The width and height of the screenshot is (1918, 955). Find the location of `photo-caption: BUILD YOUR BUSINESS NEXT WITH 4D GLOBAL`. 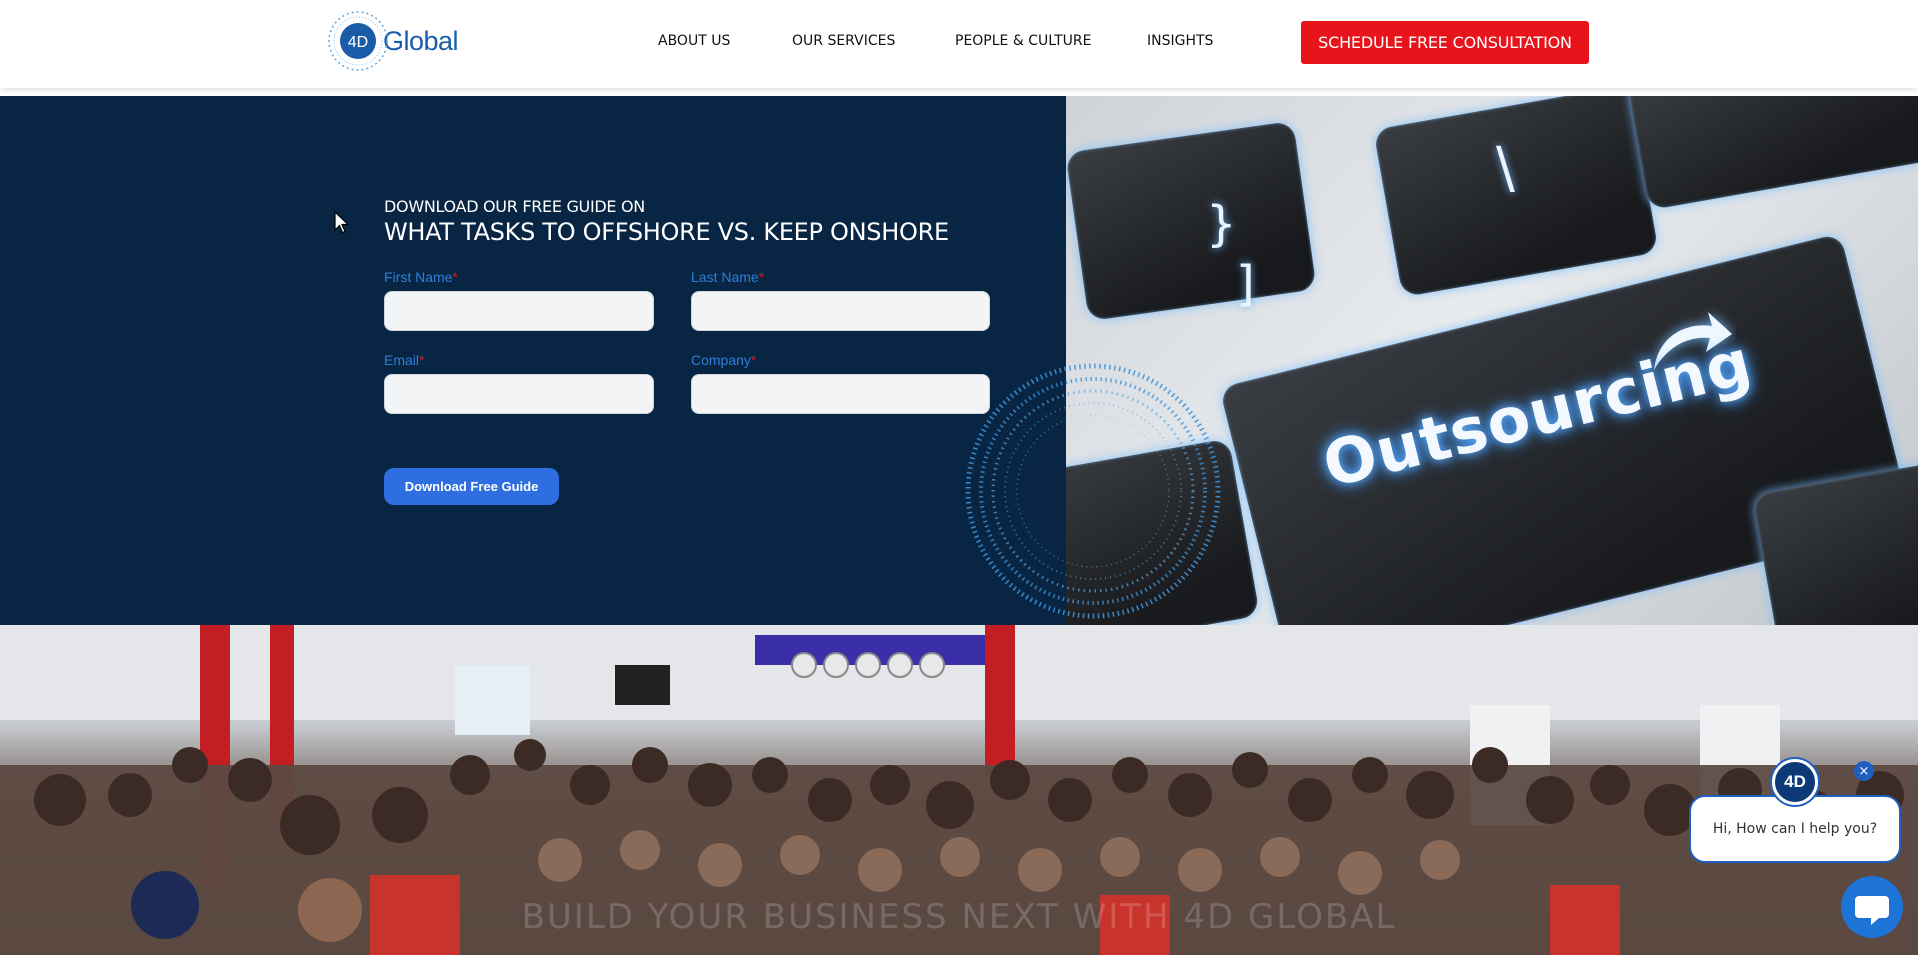

photo-caption: BUILD YOUR BUSINESS NEXT WITH 4D GLOBAL is located at coordinates (959, 917).